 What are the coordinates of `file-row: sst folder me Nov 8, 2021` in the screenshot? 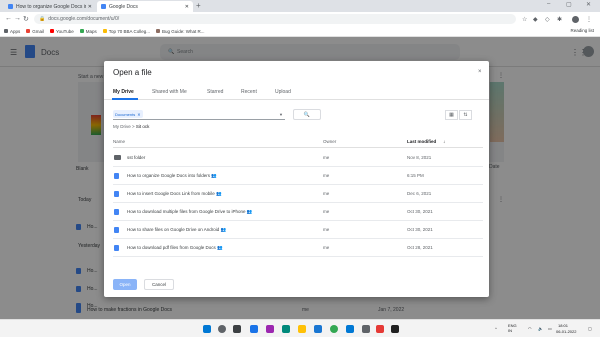 It's located at (298, 158).